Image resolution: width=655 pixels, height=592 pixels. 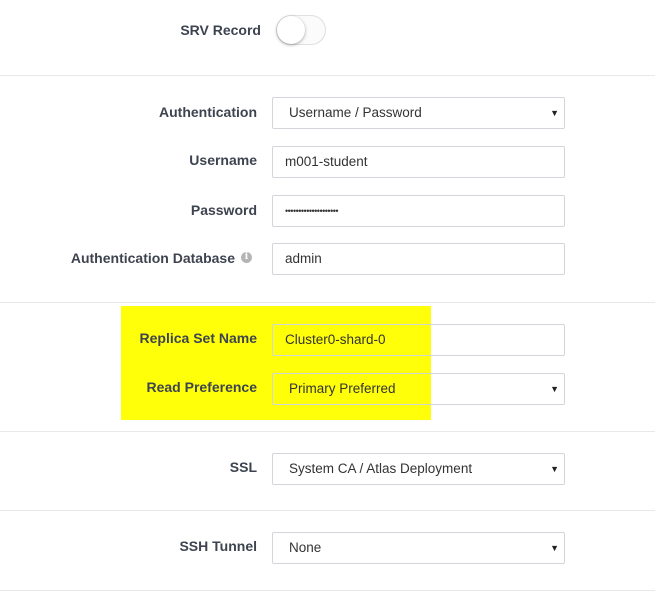 I want to click on toggle-knob, so click(x=291, y=30).